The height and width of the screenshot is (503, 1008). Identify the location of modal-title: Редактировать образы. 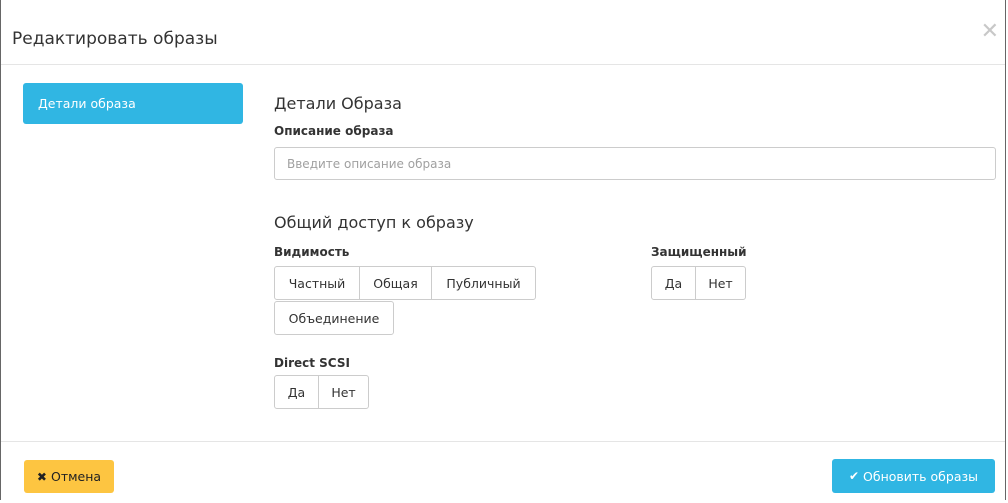
(115, 39).